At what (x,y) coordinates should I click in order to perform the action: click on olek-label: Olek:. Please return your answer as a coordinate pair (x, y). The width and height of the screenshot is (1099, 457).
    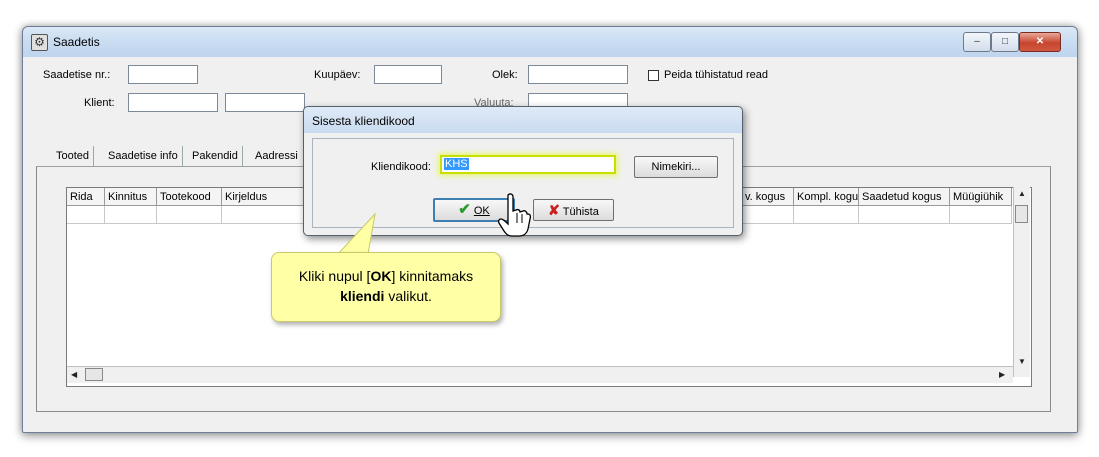
    Looking at the image, I should click on (505, 75).